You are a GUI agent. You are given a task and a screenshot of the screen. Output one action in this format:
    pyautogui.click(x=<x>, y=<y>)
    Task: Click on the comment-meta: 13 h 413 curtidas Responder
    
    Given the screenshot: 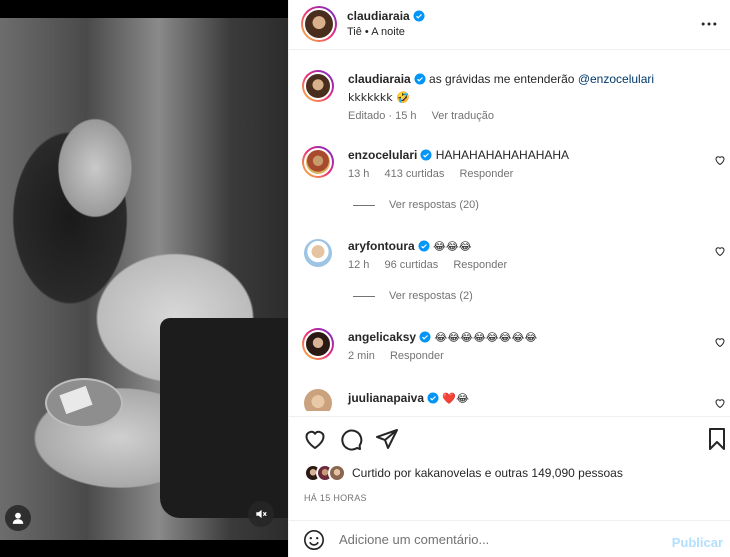 What is the action you would take?
    pyautogui.click(x=436, y=174)
    